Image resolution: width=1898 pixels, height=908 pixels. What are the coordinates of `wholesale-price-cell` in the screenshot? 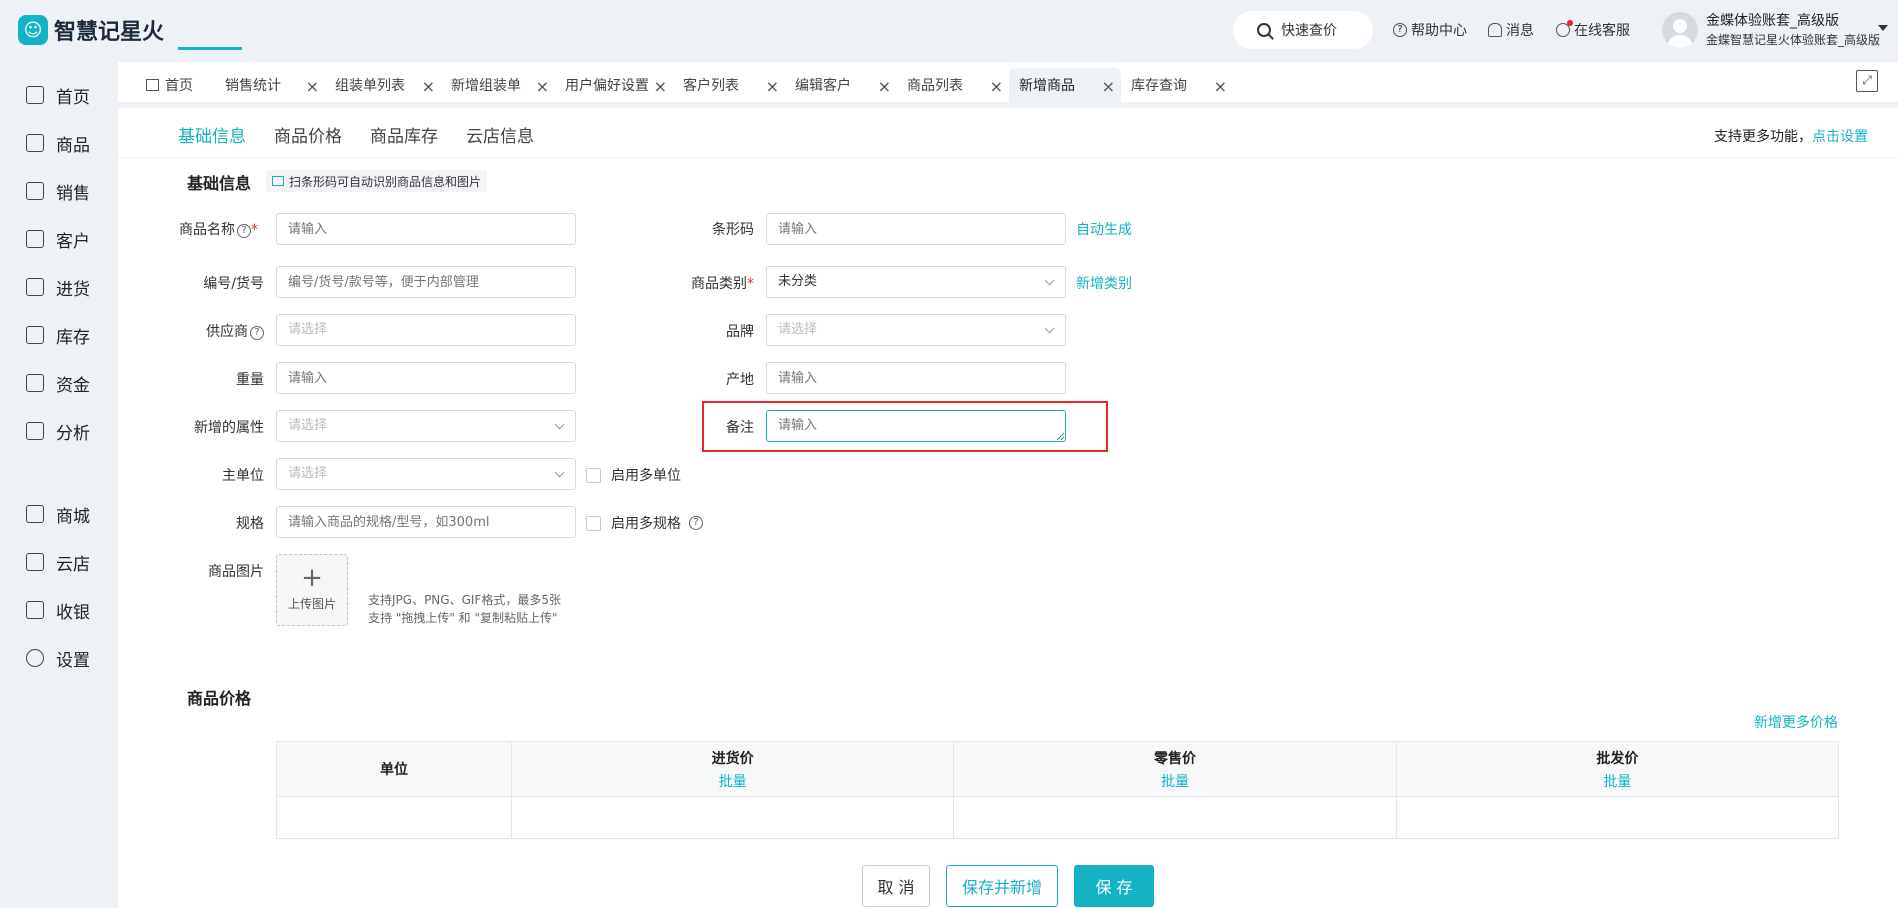 It's located at (1617, 817).